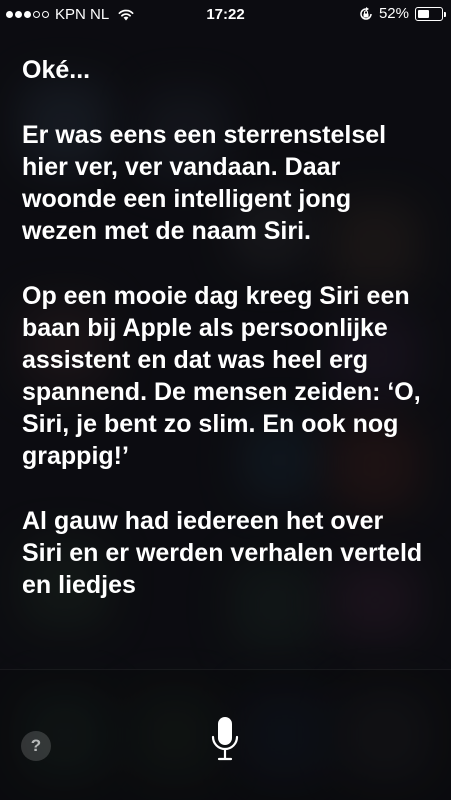 This screenshot has height=800, width=451. I want to click on help-button: ?, so click(36, 746).